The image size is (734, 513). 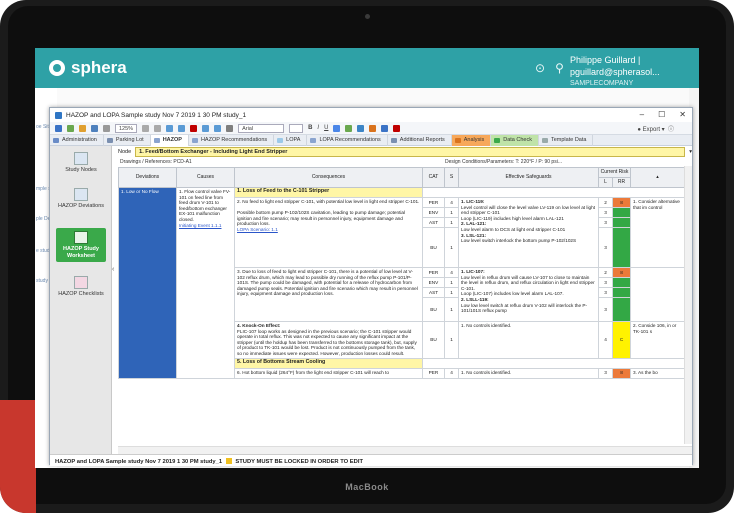 What do you see at coordinates (81, 199) in the screenshot?
I see `nav-hazop-deviations: HAZOP Deviations` at bounding box center [81, 199].